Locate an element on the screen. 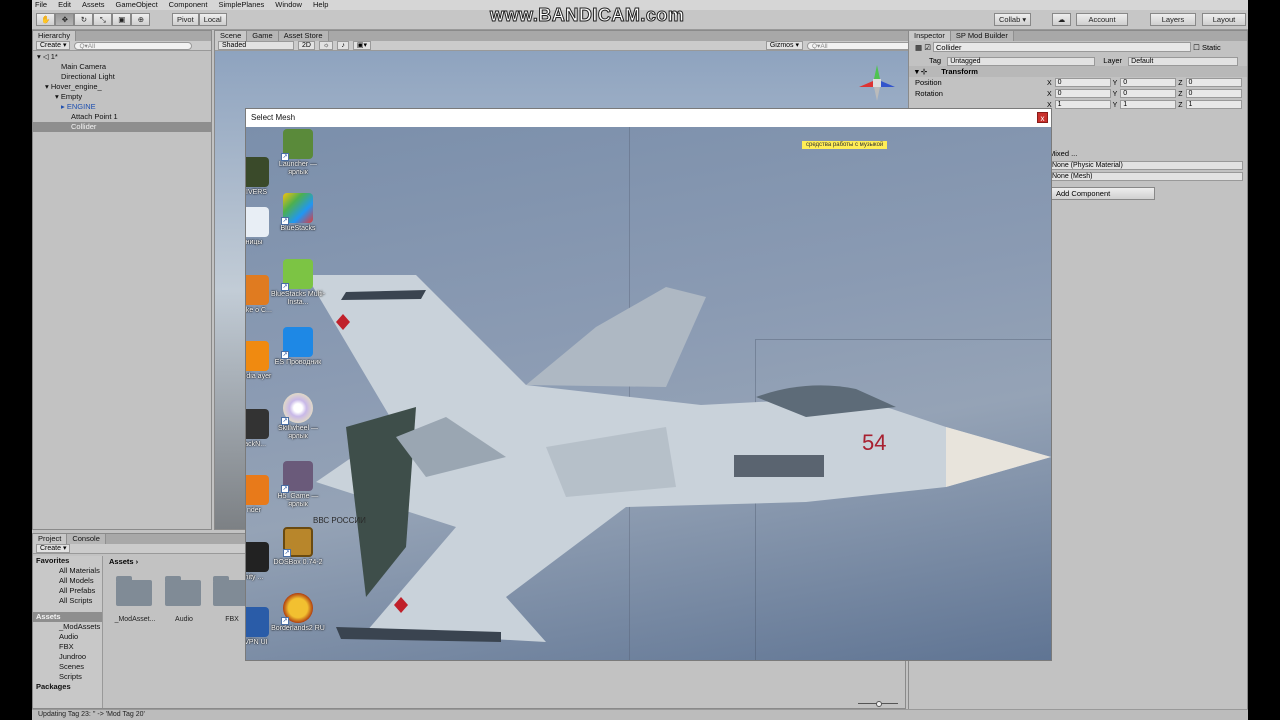 This screenshot has height=720, width=1280. gizmos-dropdown: Gizmos ▾ is located at coordinates (784, 45).